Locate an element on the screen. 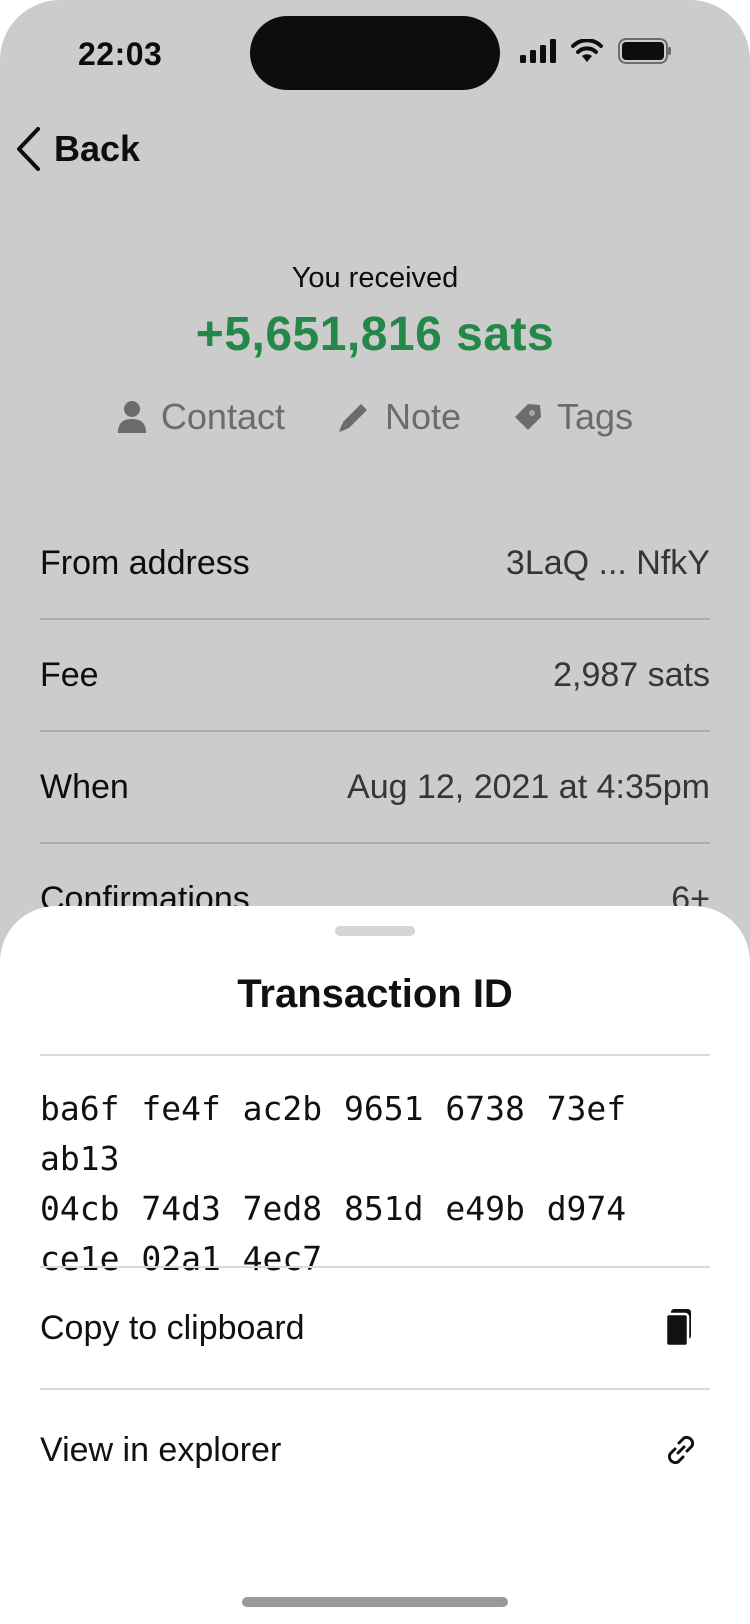 The image size is (750, 1624). link-icon is located at coordinates (681, 1450).